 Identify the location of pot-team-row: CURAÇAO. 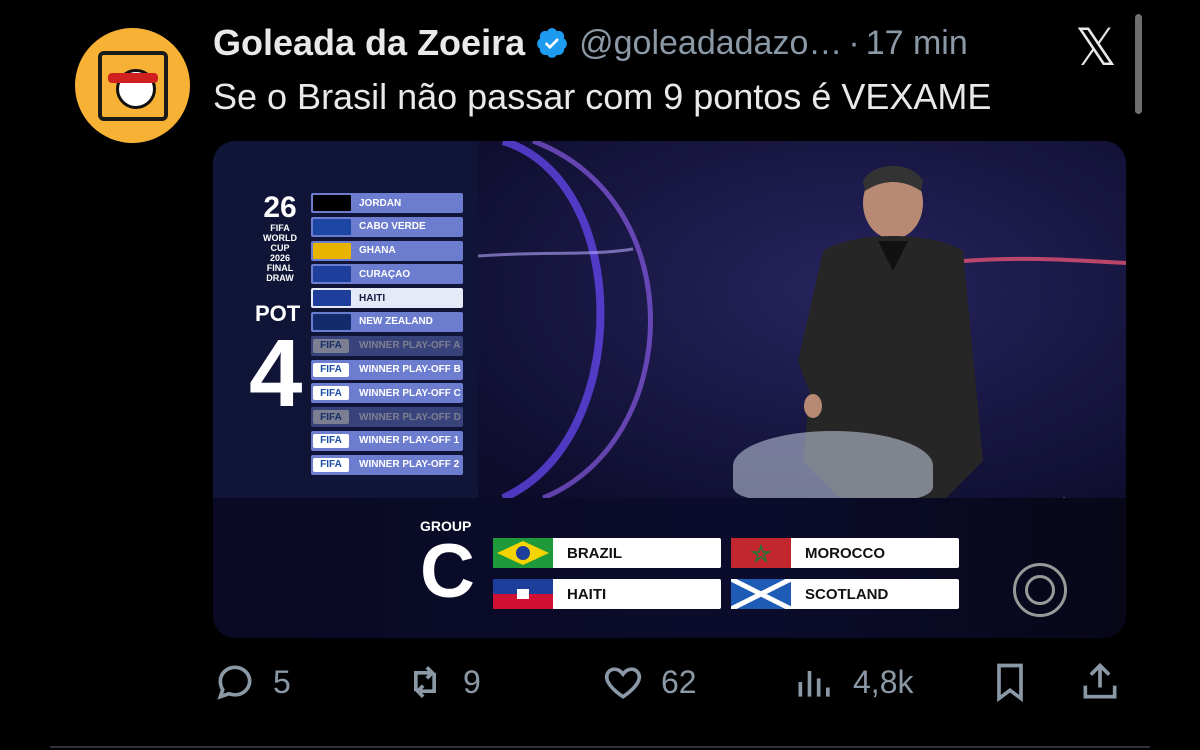
(387, 274).